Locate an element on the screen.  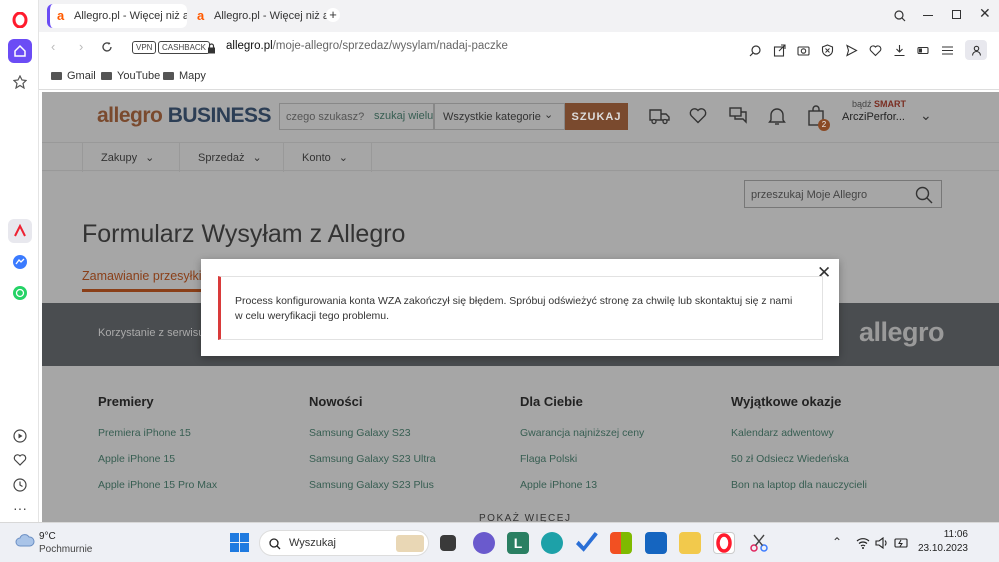
footer-link: Gwarancja najniższej ceny is located at coordinates (582, 433).